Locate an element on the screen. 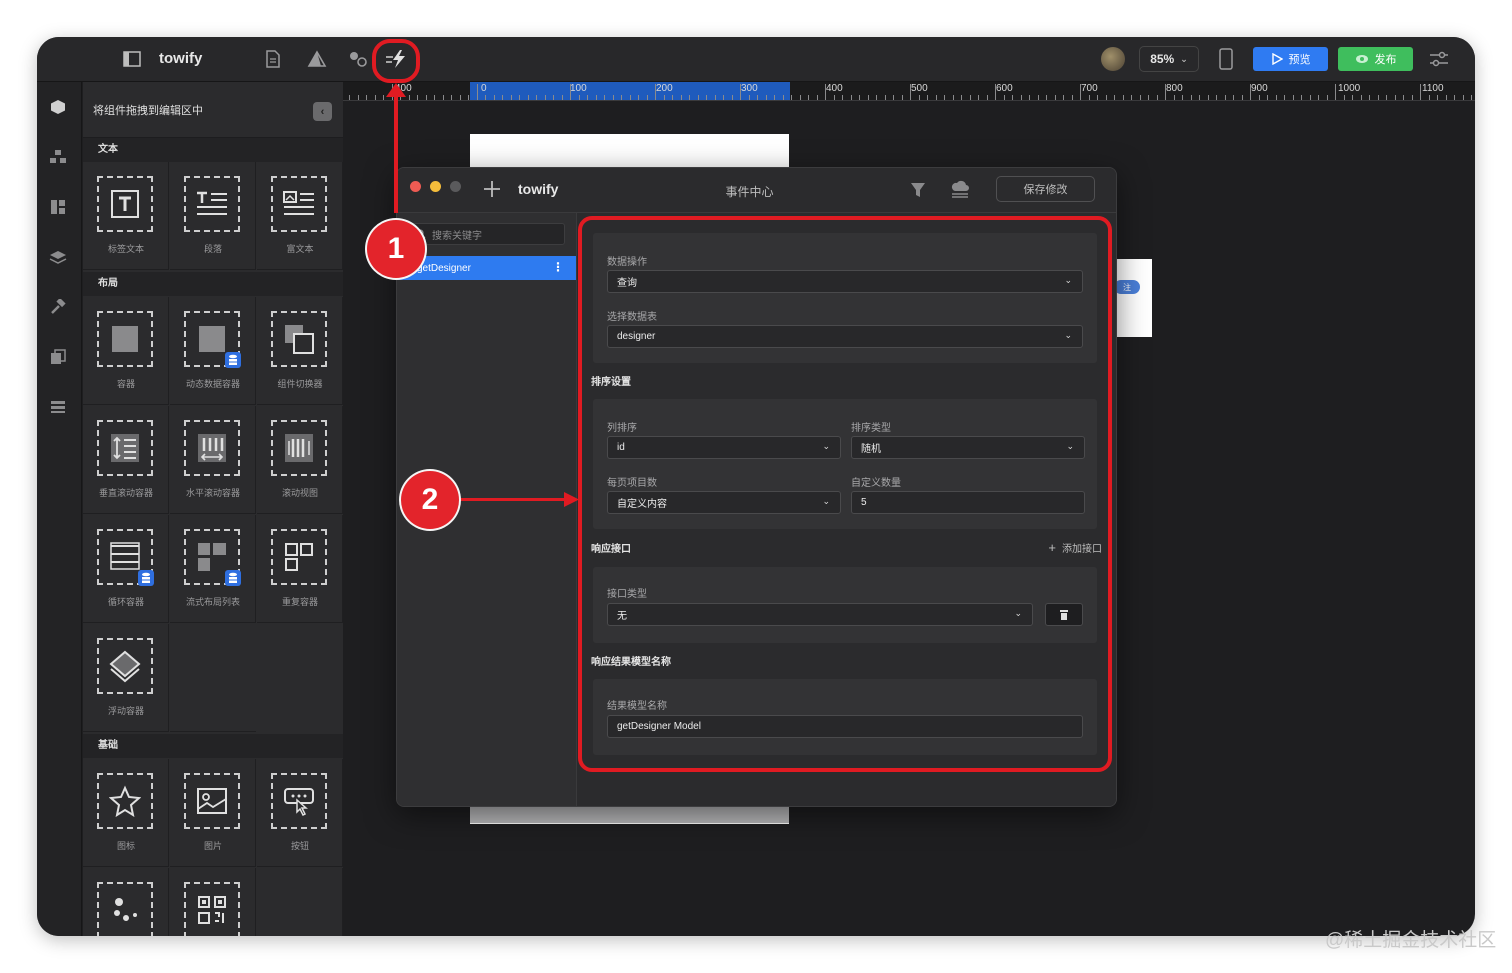  preview-button: 预览 is located at coordinates (1290, 59).